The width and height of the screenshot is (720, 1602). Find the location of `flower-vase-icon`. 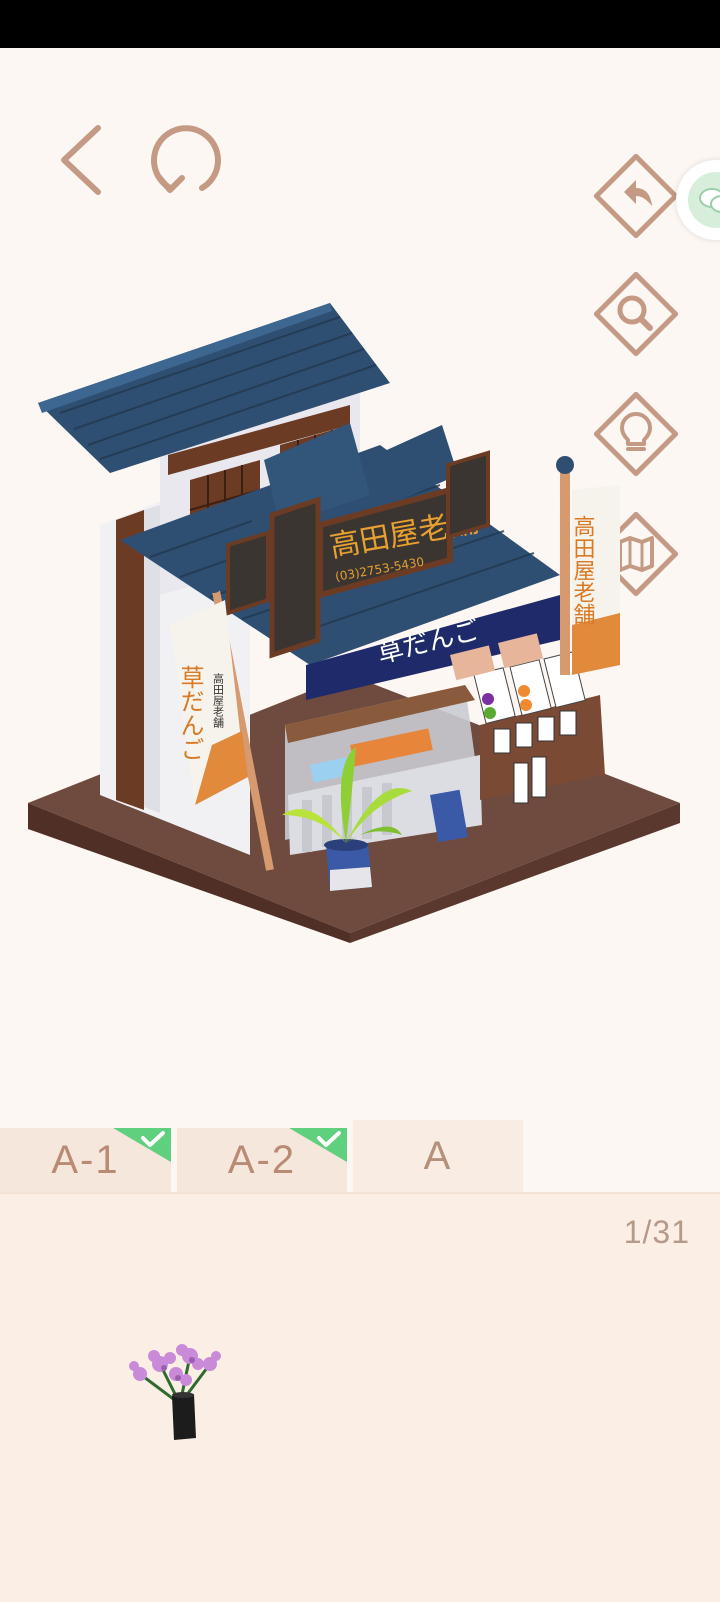

flower-vase-icon is located at coordinates (175, 1392).